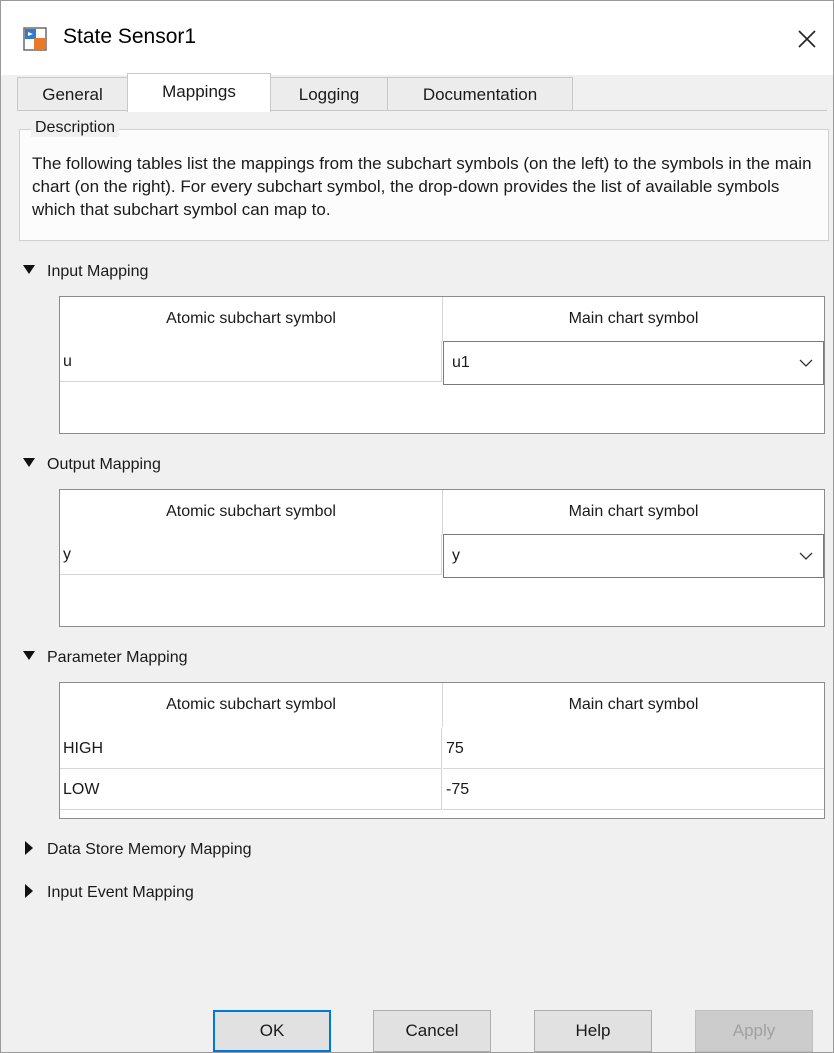  I want to click on dropdown-value: y, so click(456, 555).